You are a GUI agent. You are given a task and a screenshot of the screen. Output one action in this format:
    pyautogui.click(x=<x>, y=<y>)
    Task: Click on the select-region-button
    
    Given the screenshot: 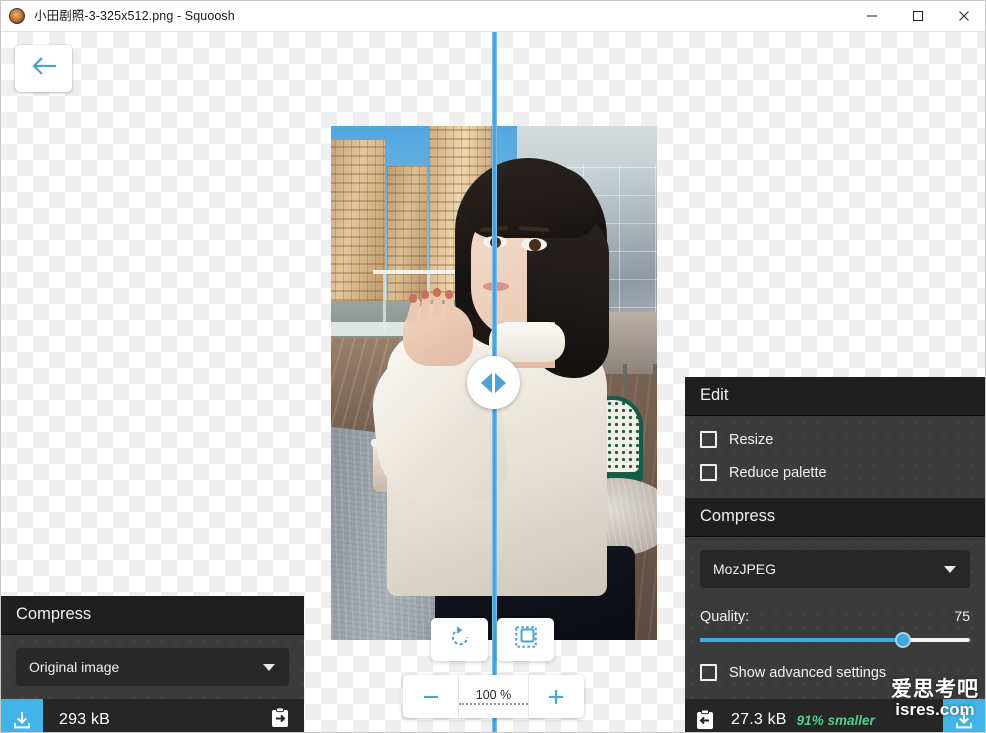 What is the action you would take?
    pyautogui.click(x=525, y=639)
    